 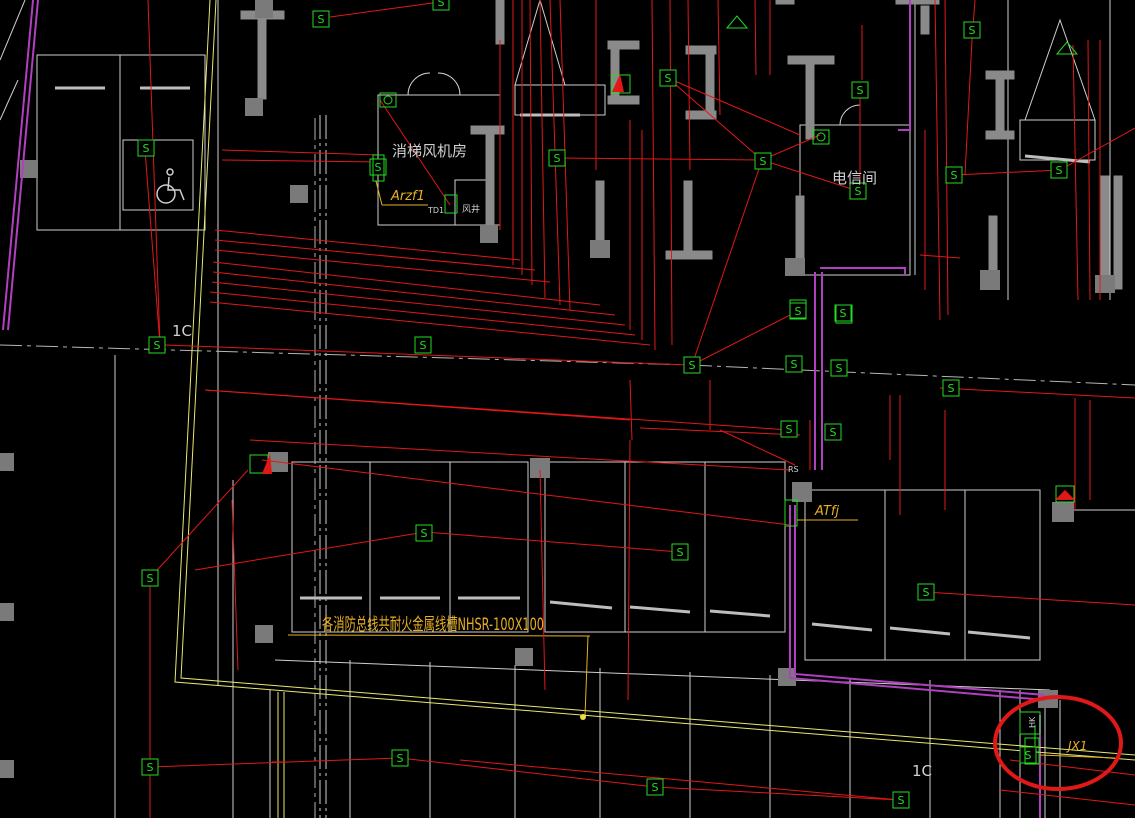 What do you see at coordinates (433, 625) in the screenshot?
I see `cable-tray-note: 各消防总线共耐火金属线槽NHSR-100X100` at bounding box center [433, 625].